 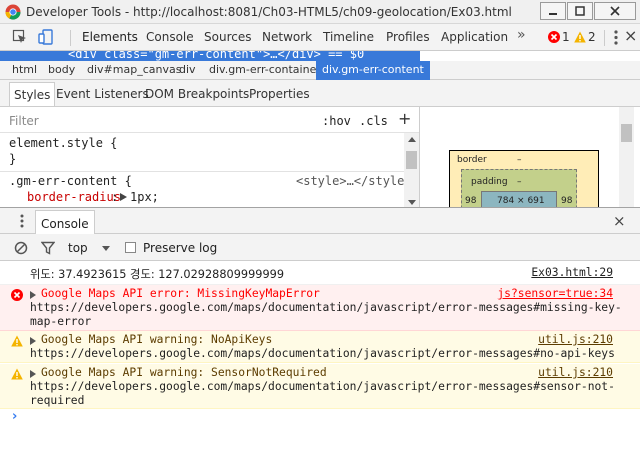 I want to click on breadcrumb-item: div, so click(x=187, y=69).